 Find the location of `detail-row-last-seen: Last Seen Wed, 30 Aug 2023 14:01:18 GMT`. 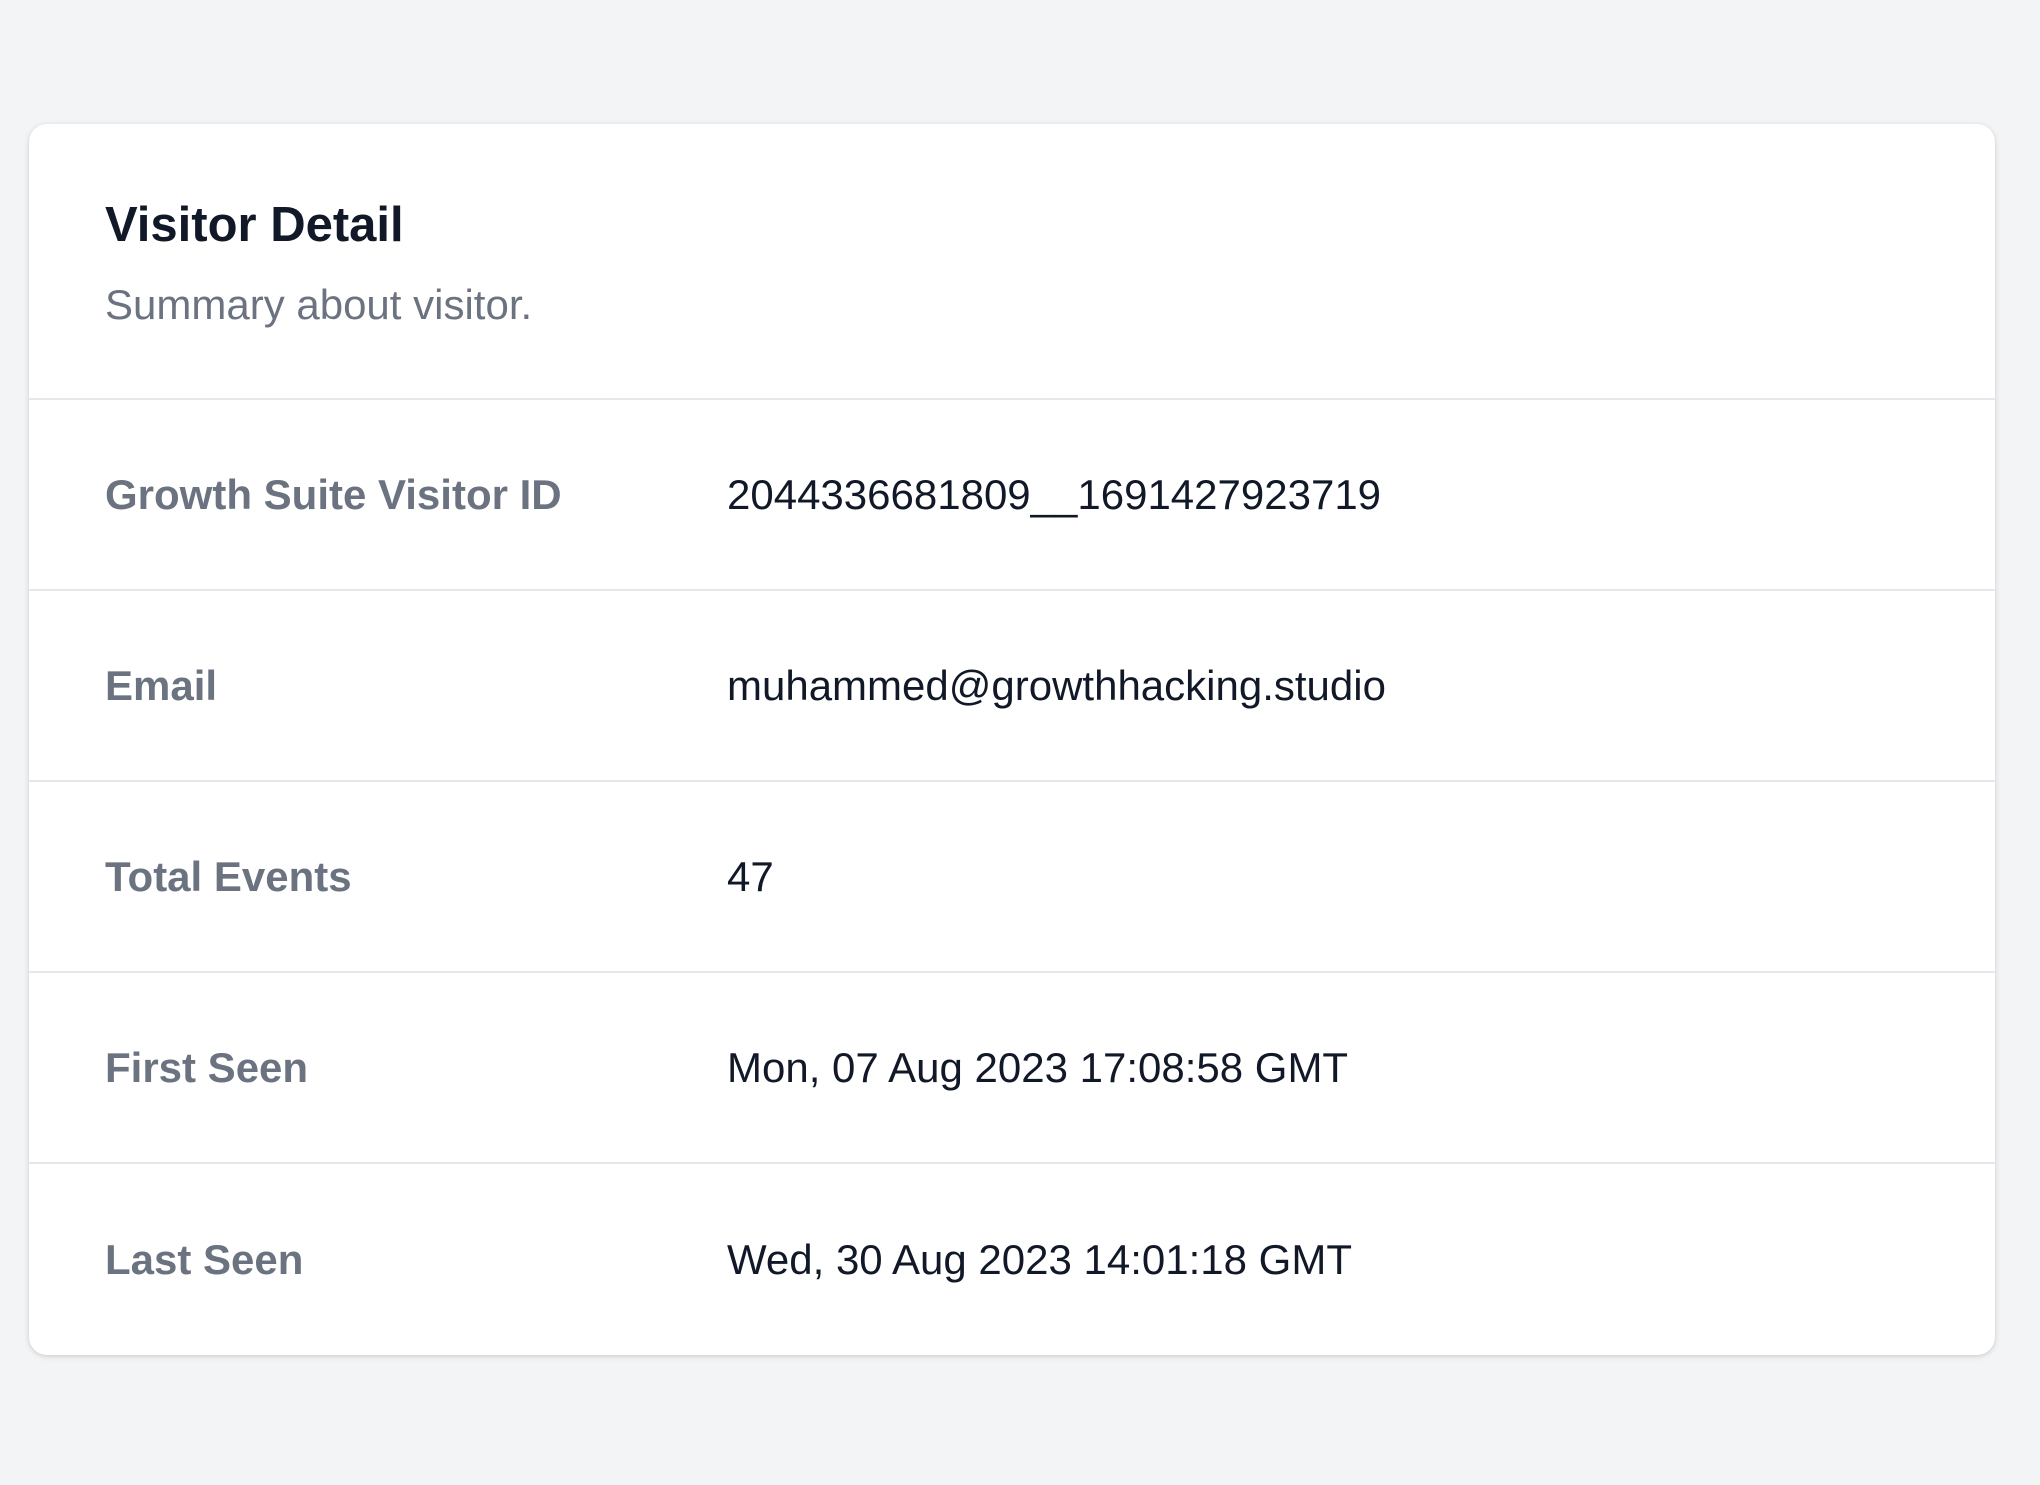

detail-row-last-seen: Last Seen Wed, 30 Aug 2023 14:01:18 GMT is located at coordinates (1012, 1259).